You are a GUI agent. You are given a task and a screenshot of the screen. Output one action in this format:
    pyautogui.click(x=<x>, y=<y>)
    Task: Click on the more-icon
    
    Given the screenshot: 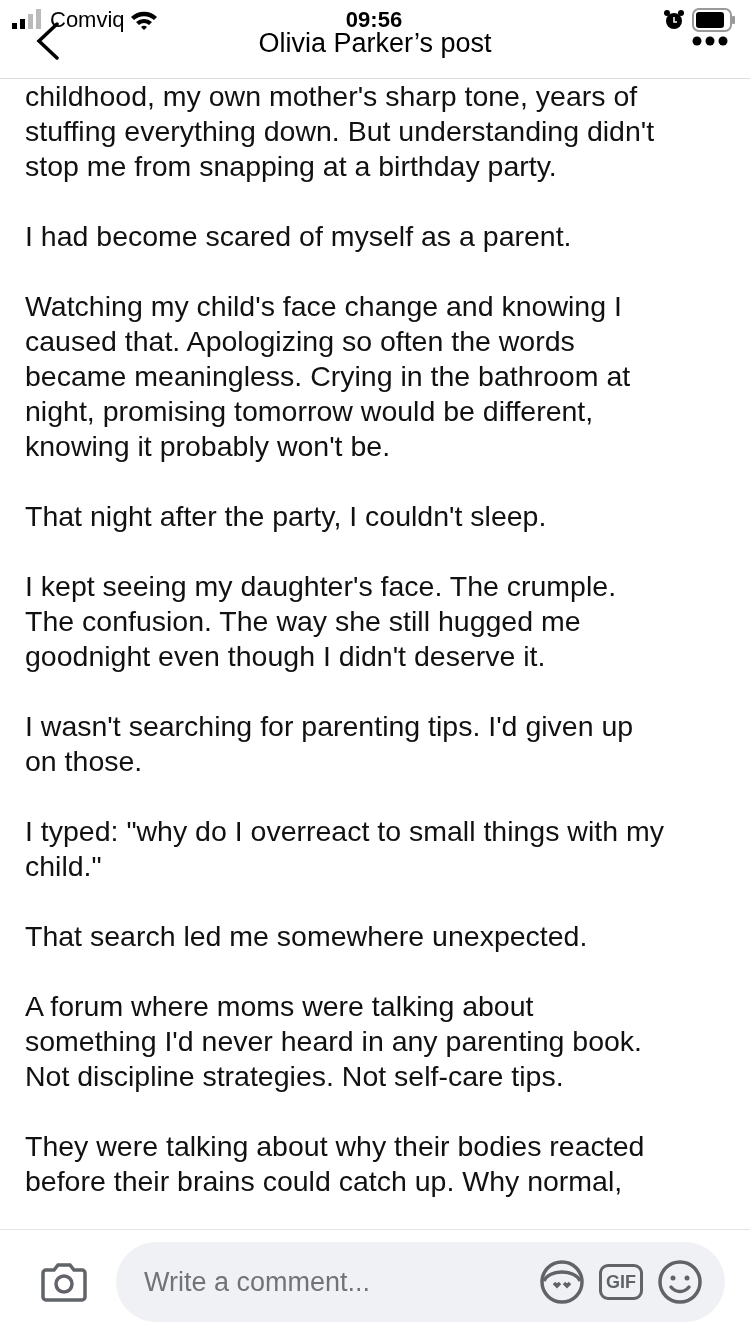 What is the action you would take?
    pyautogui.click(x=710, y=41)
    